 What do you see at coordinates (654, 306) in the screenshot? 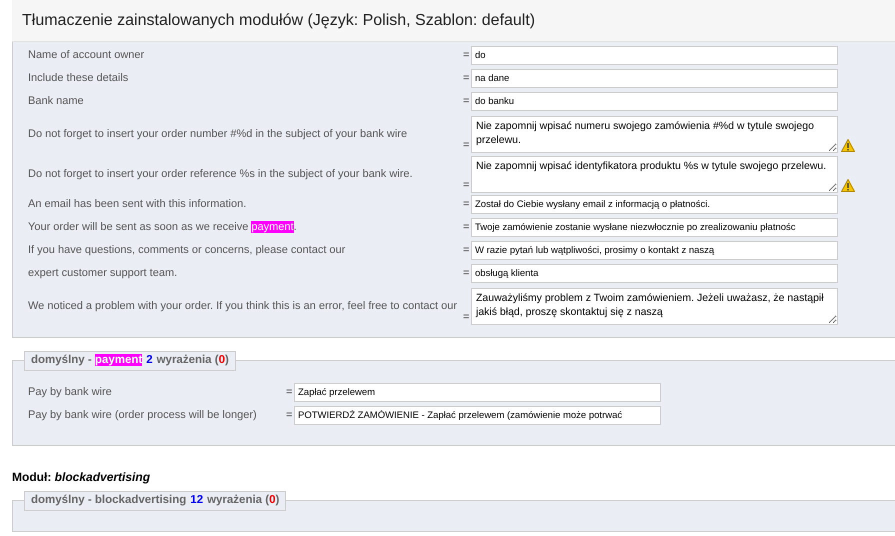
I see `translation-textarea: Zauważyliśmy problem z Twoim zamówieniem. Jeżeli uważasz, że nastąpił jakiś błąd, proszę skontaktuj się z naszą` at bounding box center [654, 306].